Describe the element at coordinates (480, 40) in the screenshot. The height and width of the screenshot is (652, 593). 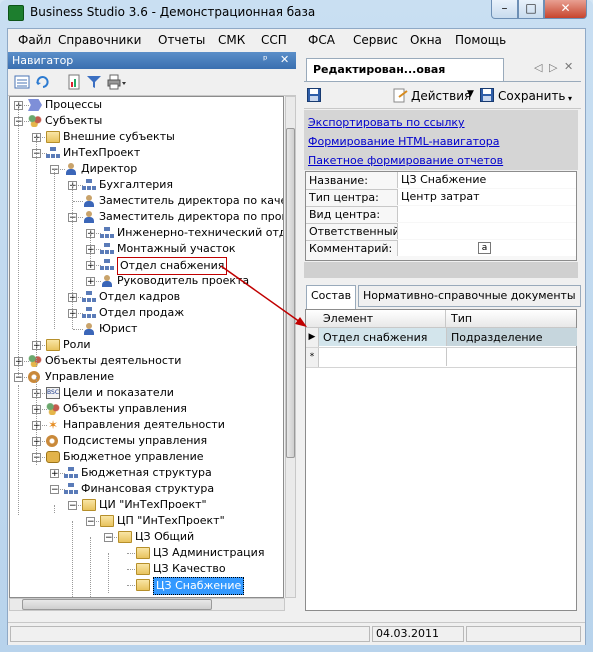
I see `menu-help: Помощь` at that location.